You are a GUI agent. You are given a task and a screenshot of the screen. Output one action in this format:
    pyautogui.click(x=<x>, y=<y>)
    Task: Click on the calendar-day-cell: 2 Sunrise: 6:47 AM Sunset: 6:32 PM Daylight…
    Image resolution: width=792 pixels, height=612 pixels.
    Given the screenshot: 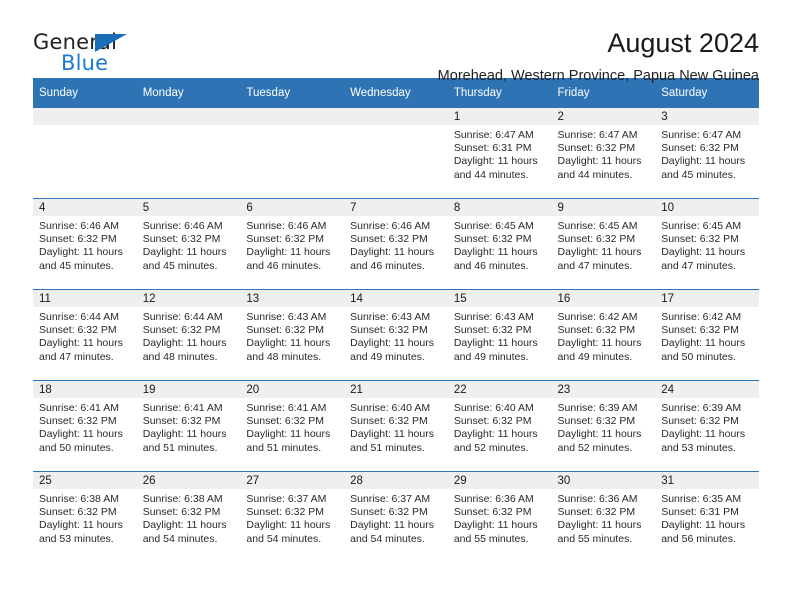 What is the action you would take?
    pyautogui.click(x=603, y=153)
    